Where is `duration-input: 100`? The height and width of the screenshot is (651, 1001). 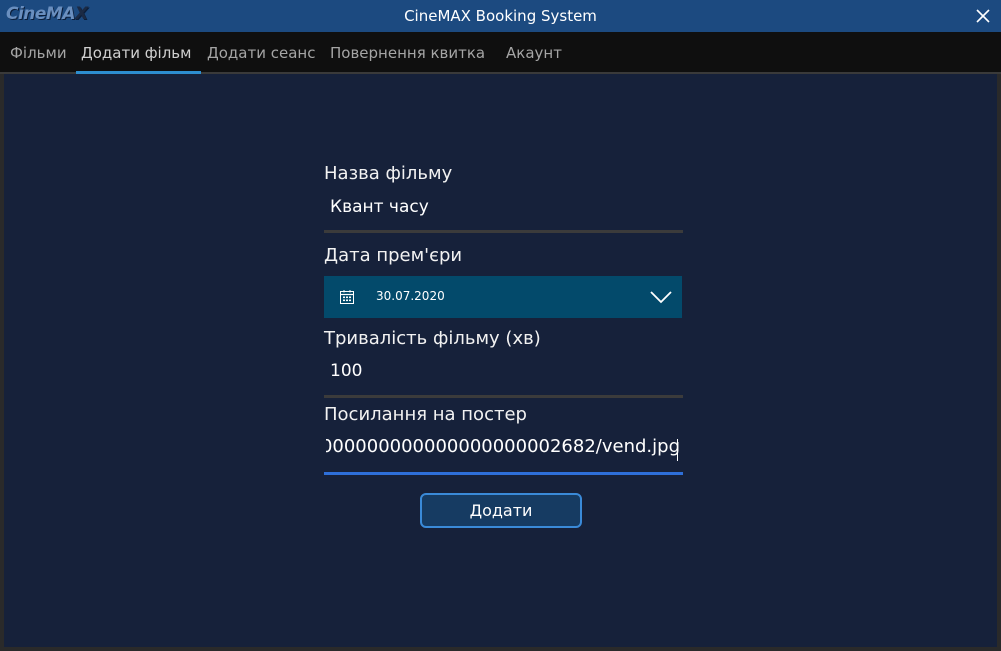 duration-input: 100 is located at coordinates (346, 371).